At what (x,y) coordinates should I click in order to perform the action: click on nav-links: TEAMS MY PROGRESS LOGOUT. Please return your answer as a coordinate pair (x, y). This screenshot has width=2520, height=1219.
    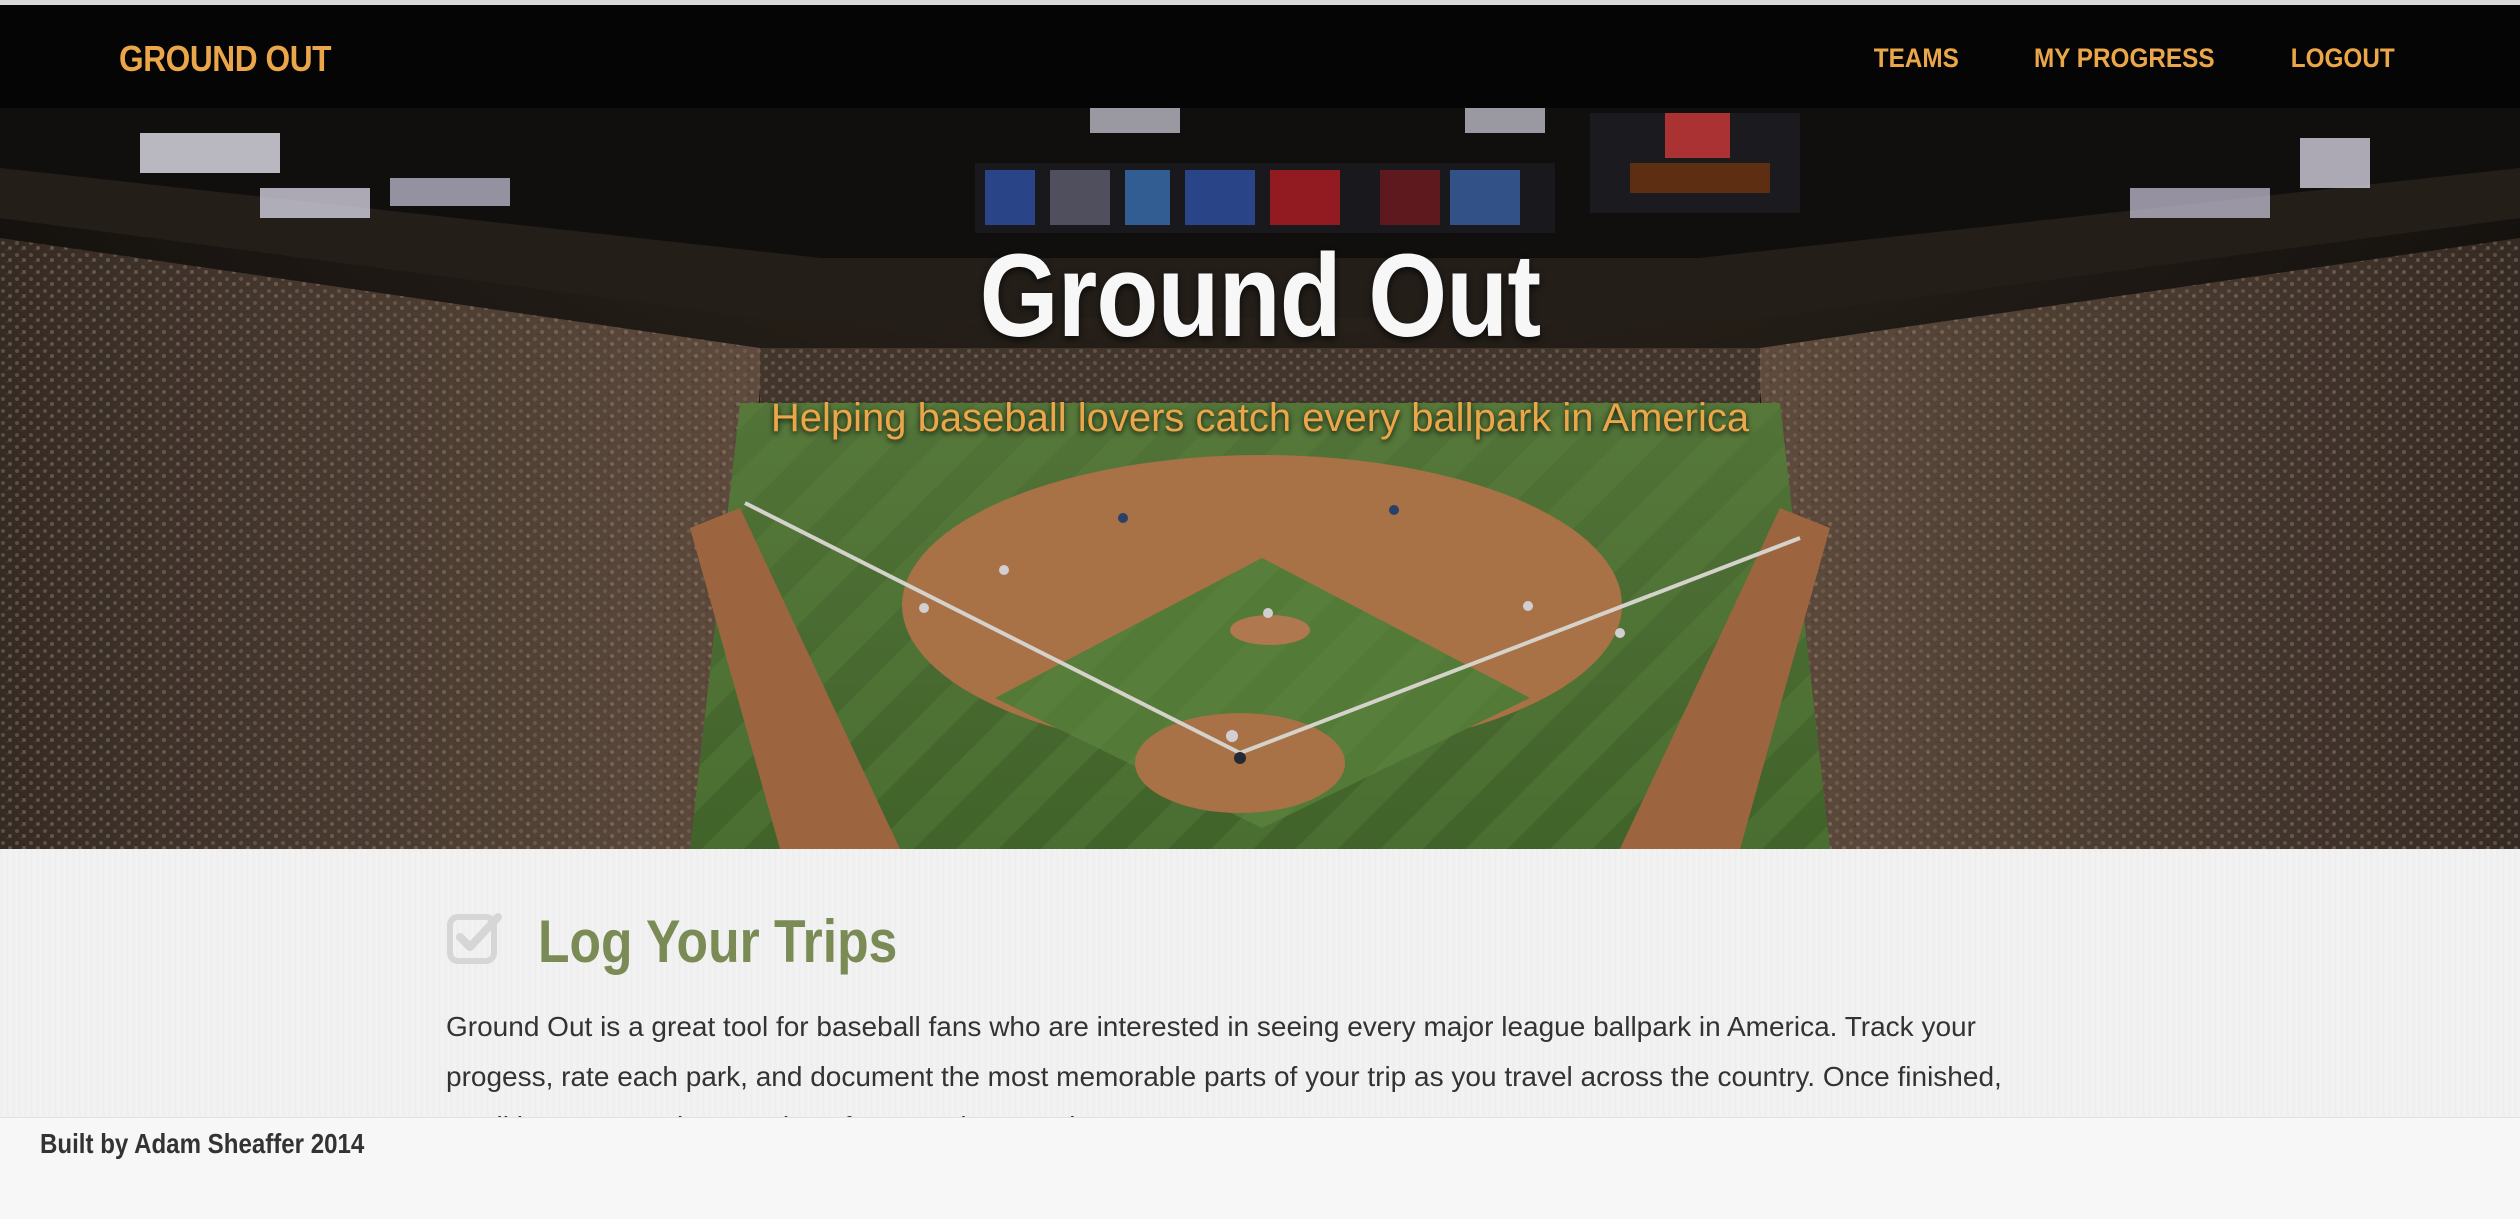
    Looking at the image, I should click on (2104, 58).